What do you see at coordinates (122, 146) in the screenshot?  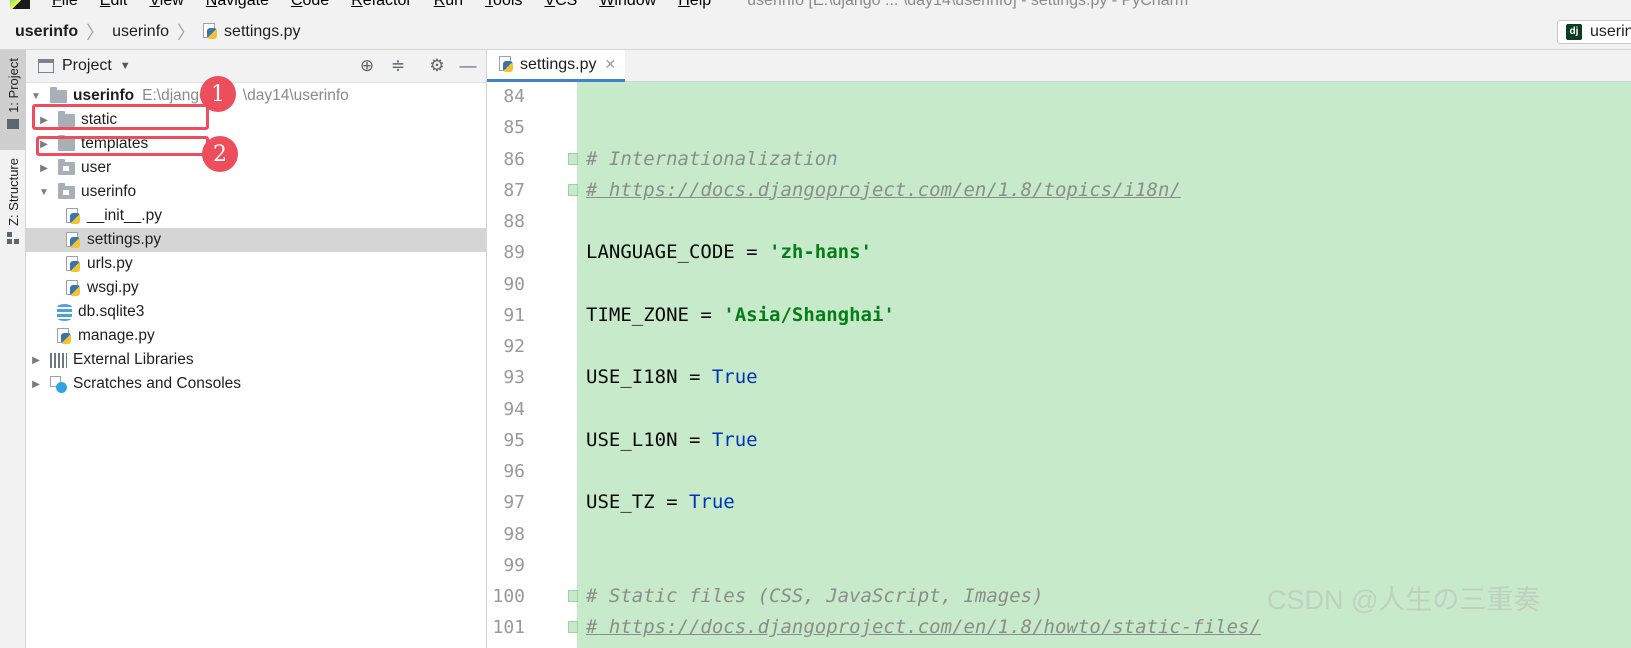 I see `highlight-box-templates` at bounding box center [122, 146].